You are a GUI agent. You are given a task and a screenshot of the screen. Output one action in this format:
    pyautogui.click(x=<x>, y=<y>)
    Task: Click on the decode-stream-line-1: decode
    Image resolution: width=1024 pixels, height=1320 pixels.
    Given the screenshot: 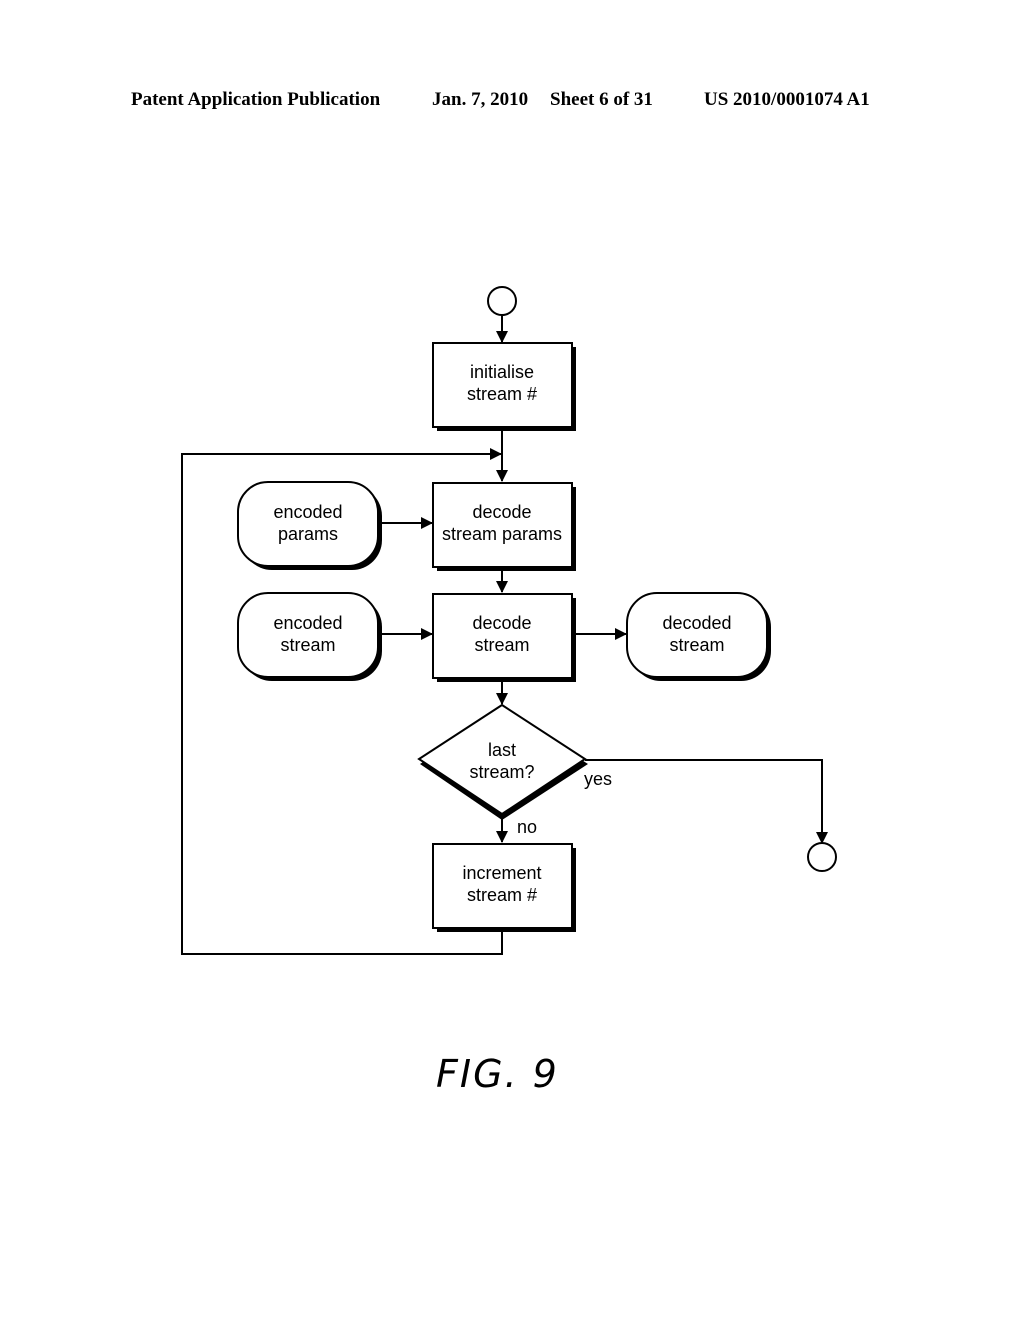 What is the action you would take?
    pyautogui.click(x=501, y=623)
    